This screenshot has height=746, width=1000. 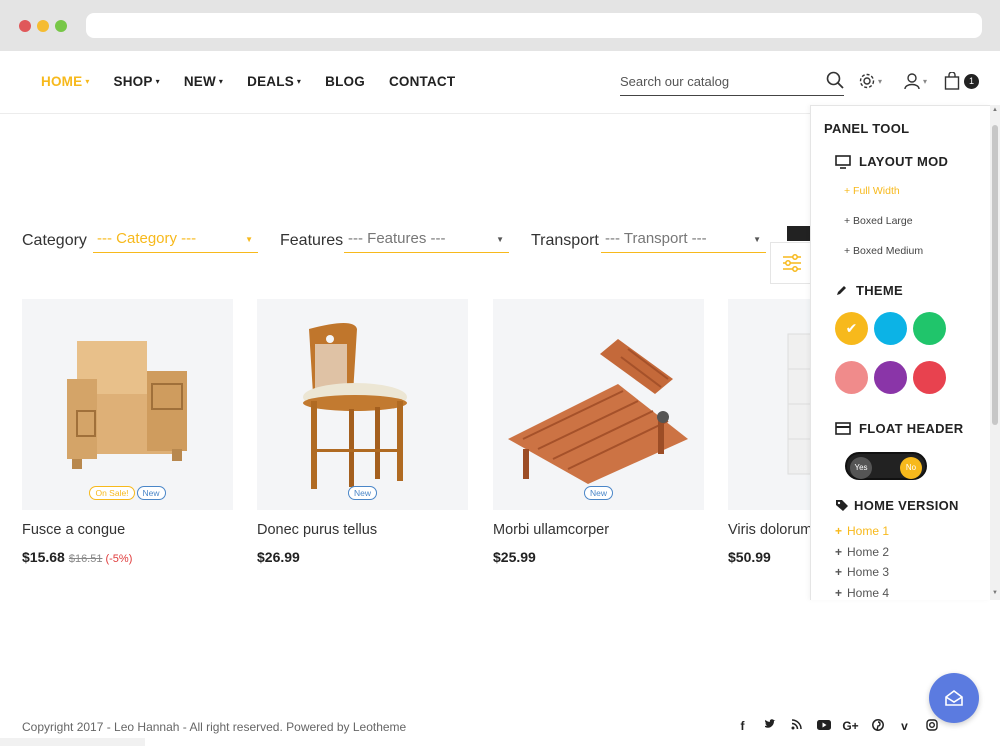 I want to click on product-price-row: $25.99, so click(x=598, y=557).